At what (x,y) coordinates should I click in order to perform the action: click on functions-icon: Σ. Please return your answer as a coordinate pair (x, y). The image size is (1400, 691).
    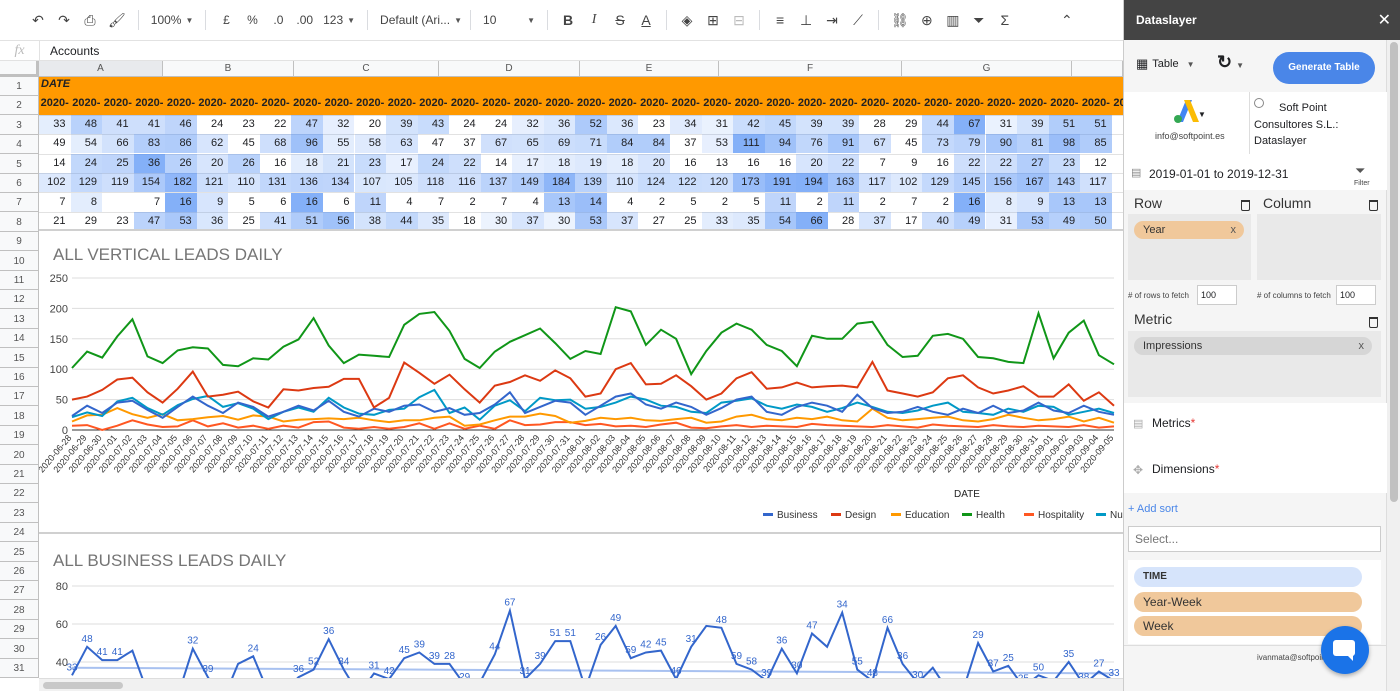
    Looking at the image, I should click on (1005, 20).